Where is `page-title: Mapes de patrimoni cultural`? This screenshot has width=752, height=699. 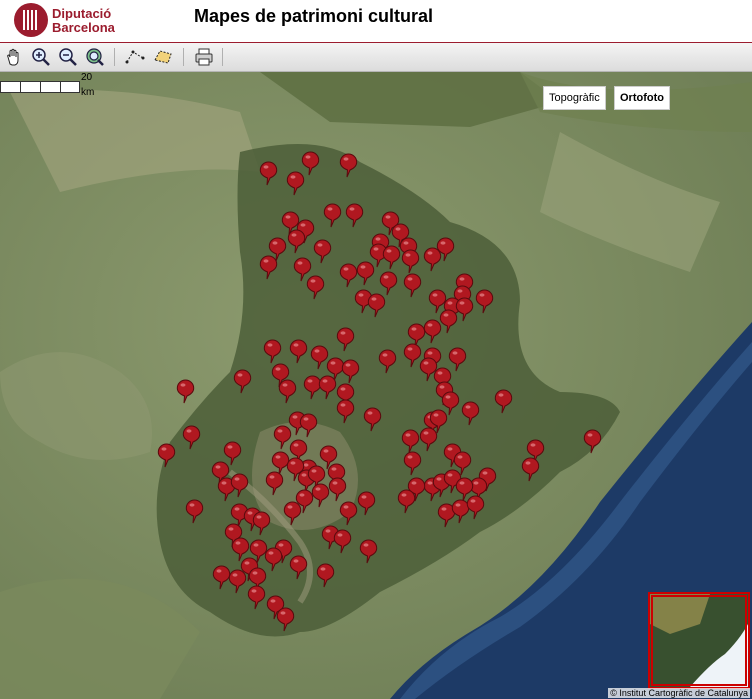
page-title: Mapes de patrimoni cultural is located at coordinates (314, 16).